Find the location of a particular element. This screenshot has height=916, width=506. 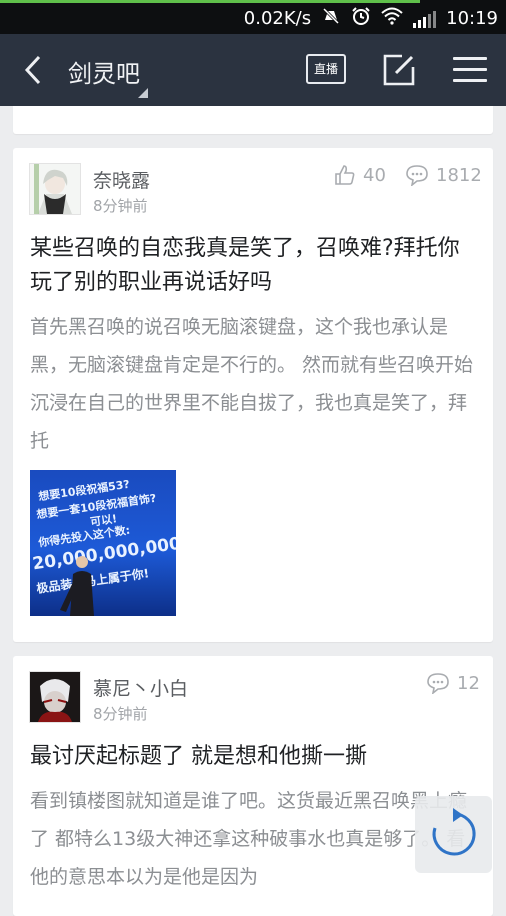

status-bar: 0.02K/s 10:19 is located at coordinates (253, 17).